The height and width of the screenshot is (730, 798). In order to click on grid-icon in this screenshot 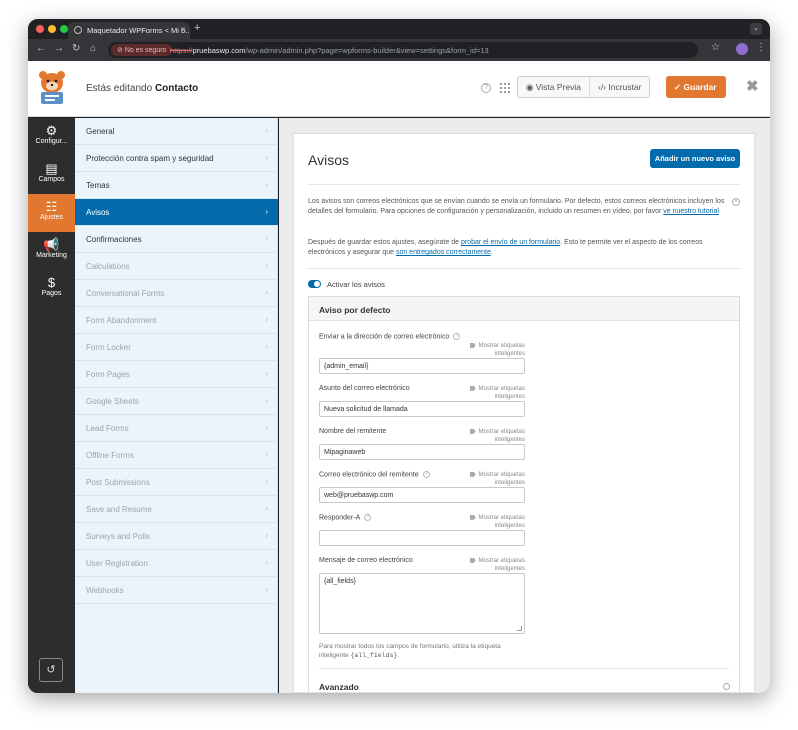, I will do `click(505, 88)`.